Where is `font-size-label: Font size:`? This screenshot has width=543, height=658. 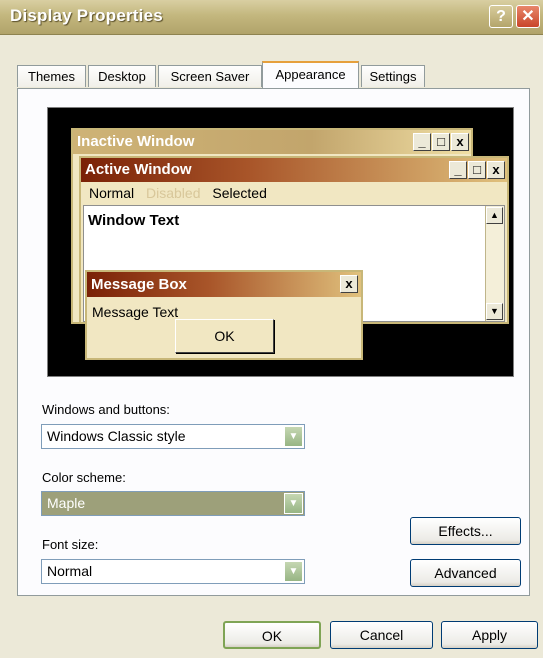 font-size-label: Font size: is located at coordinates (70, 544).